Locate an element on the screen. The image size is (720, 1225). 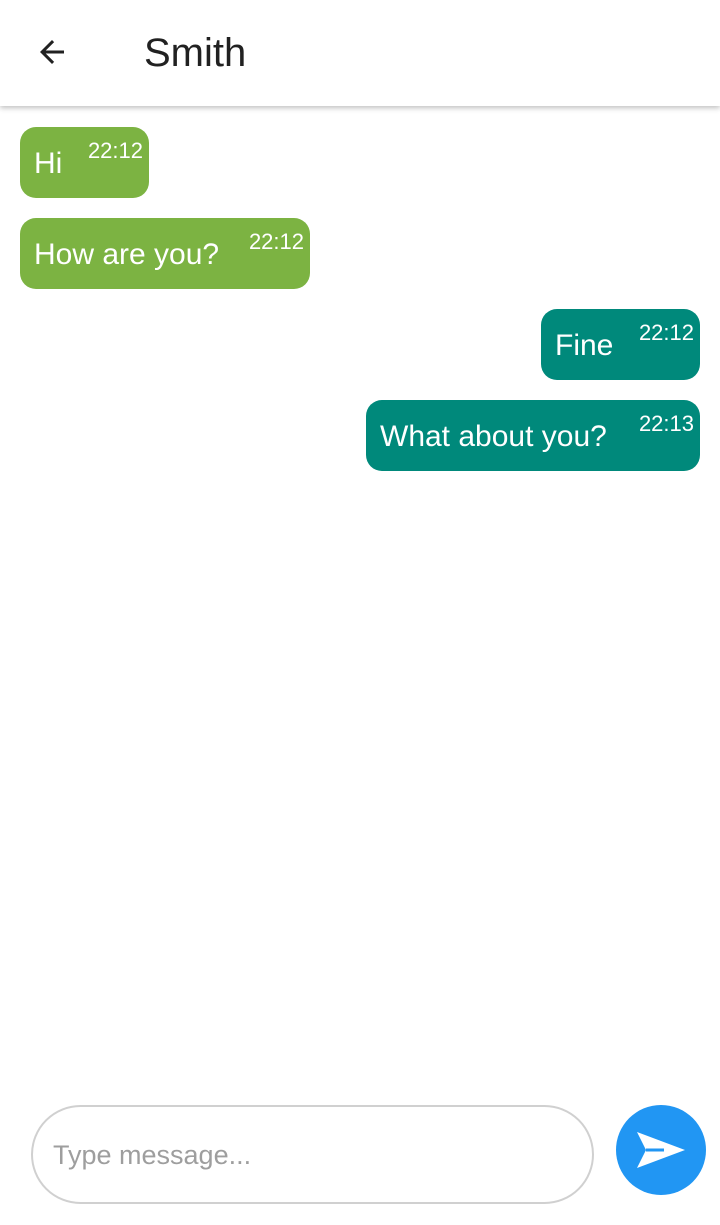
message-bubble-outgoing: What about you? 22:13 is located at coordinates (533, 435).